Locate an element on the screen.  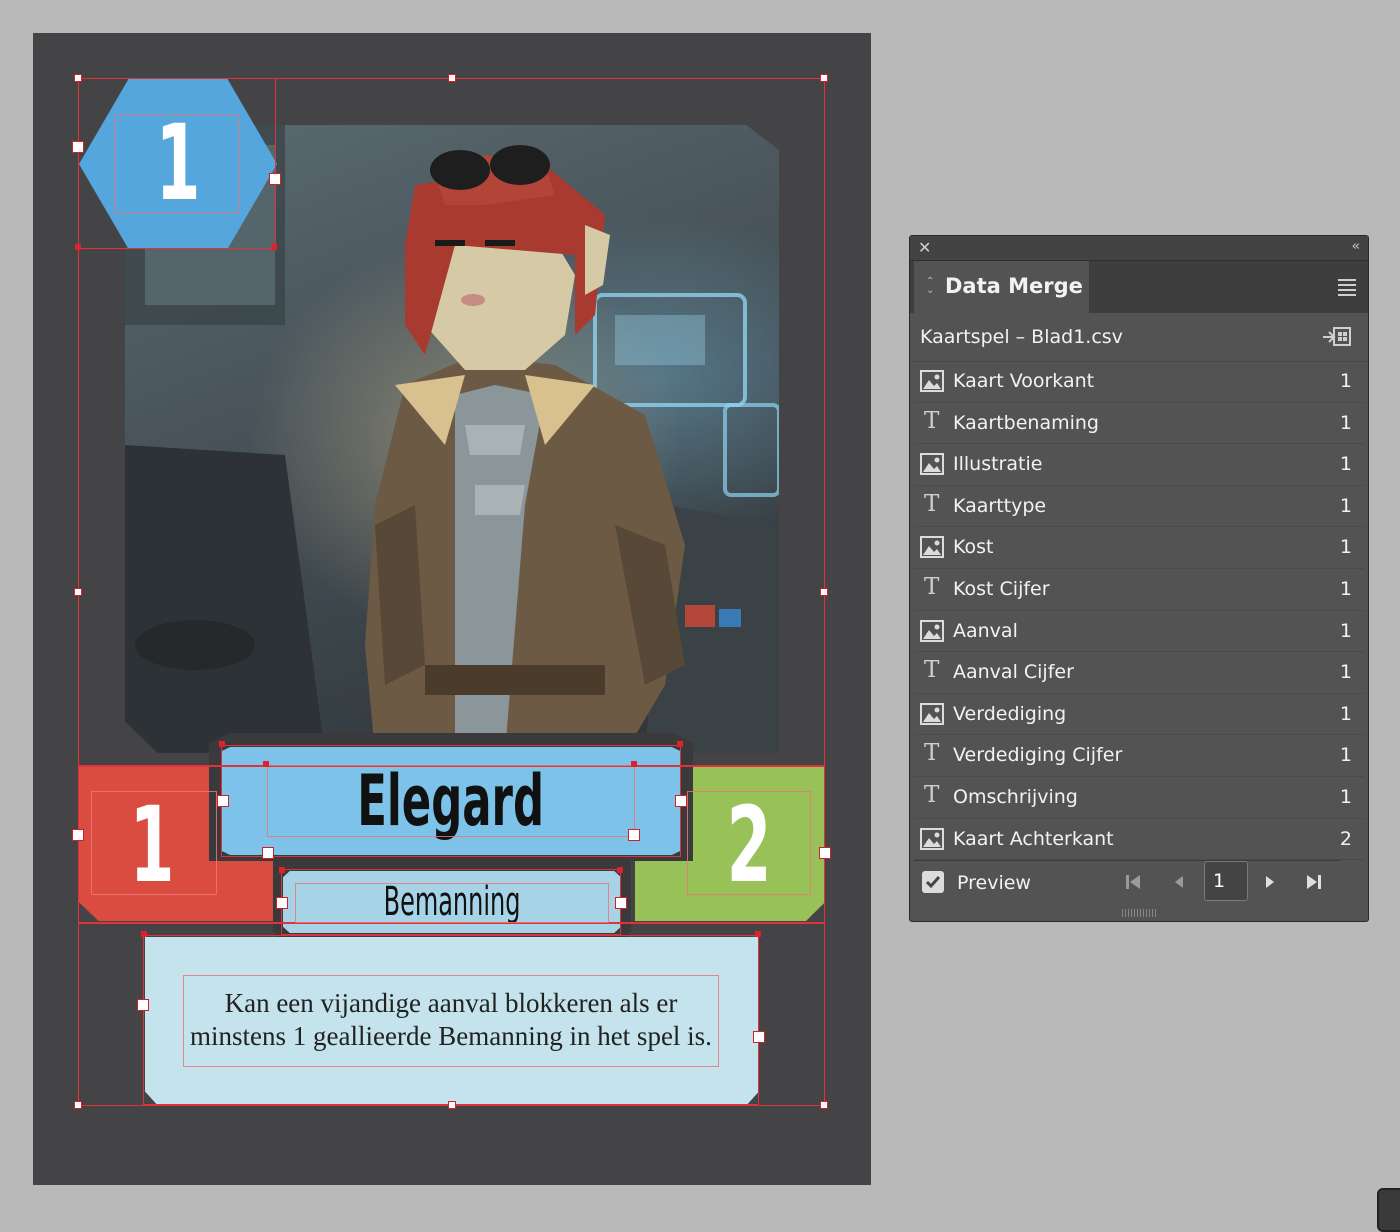
field-row: Kaart Achterkant 2 is located at coordinates (1139, 840).